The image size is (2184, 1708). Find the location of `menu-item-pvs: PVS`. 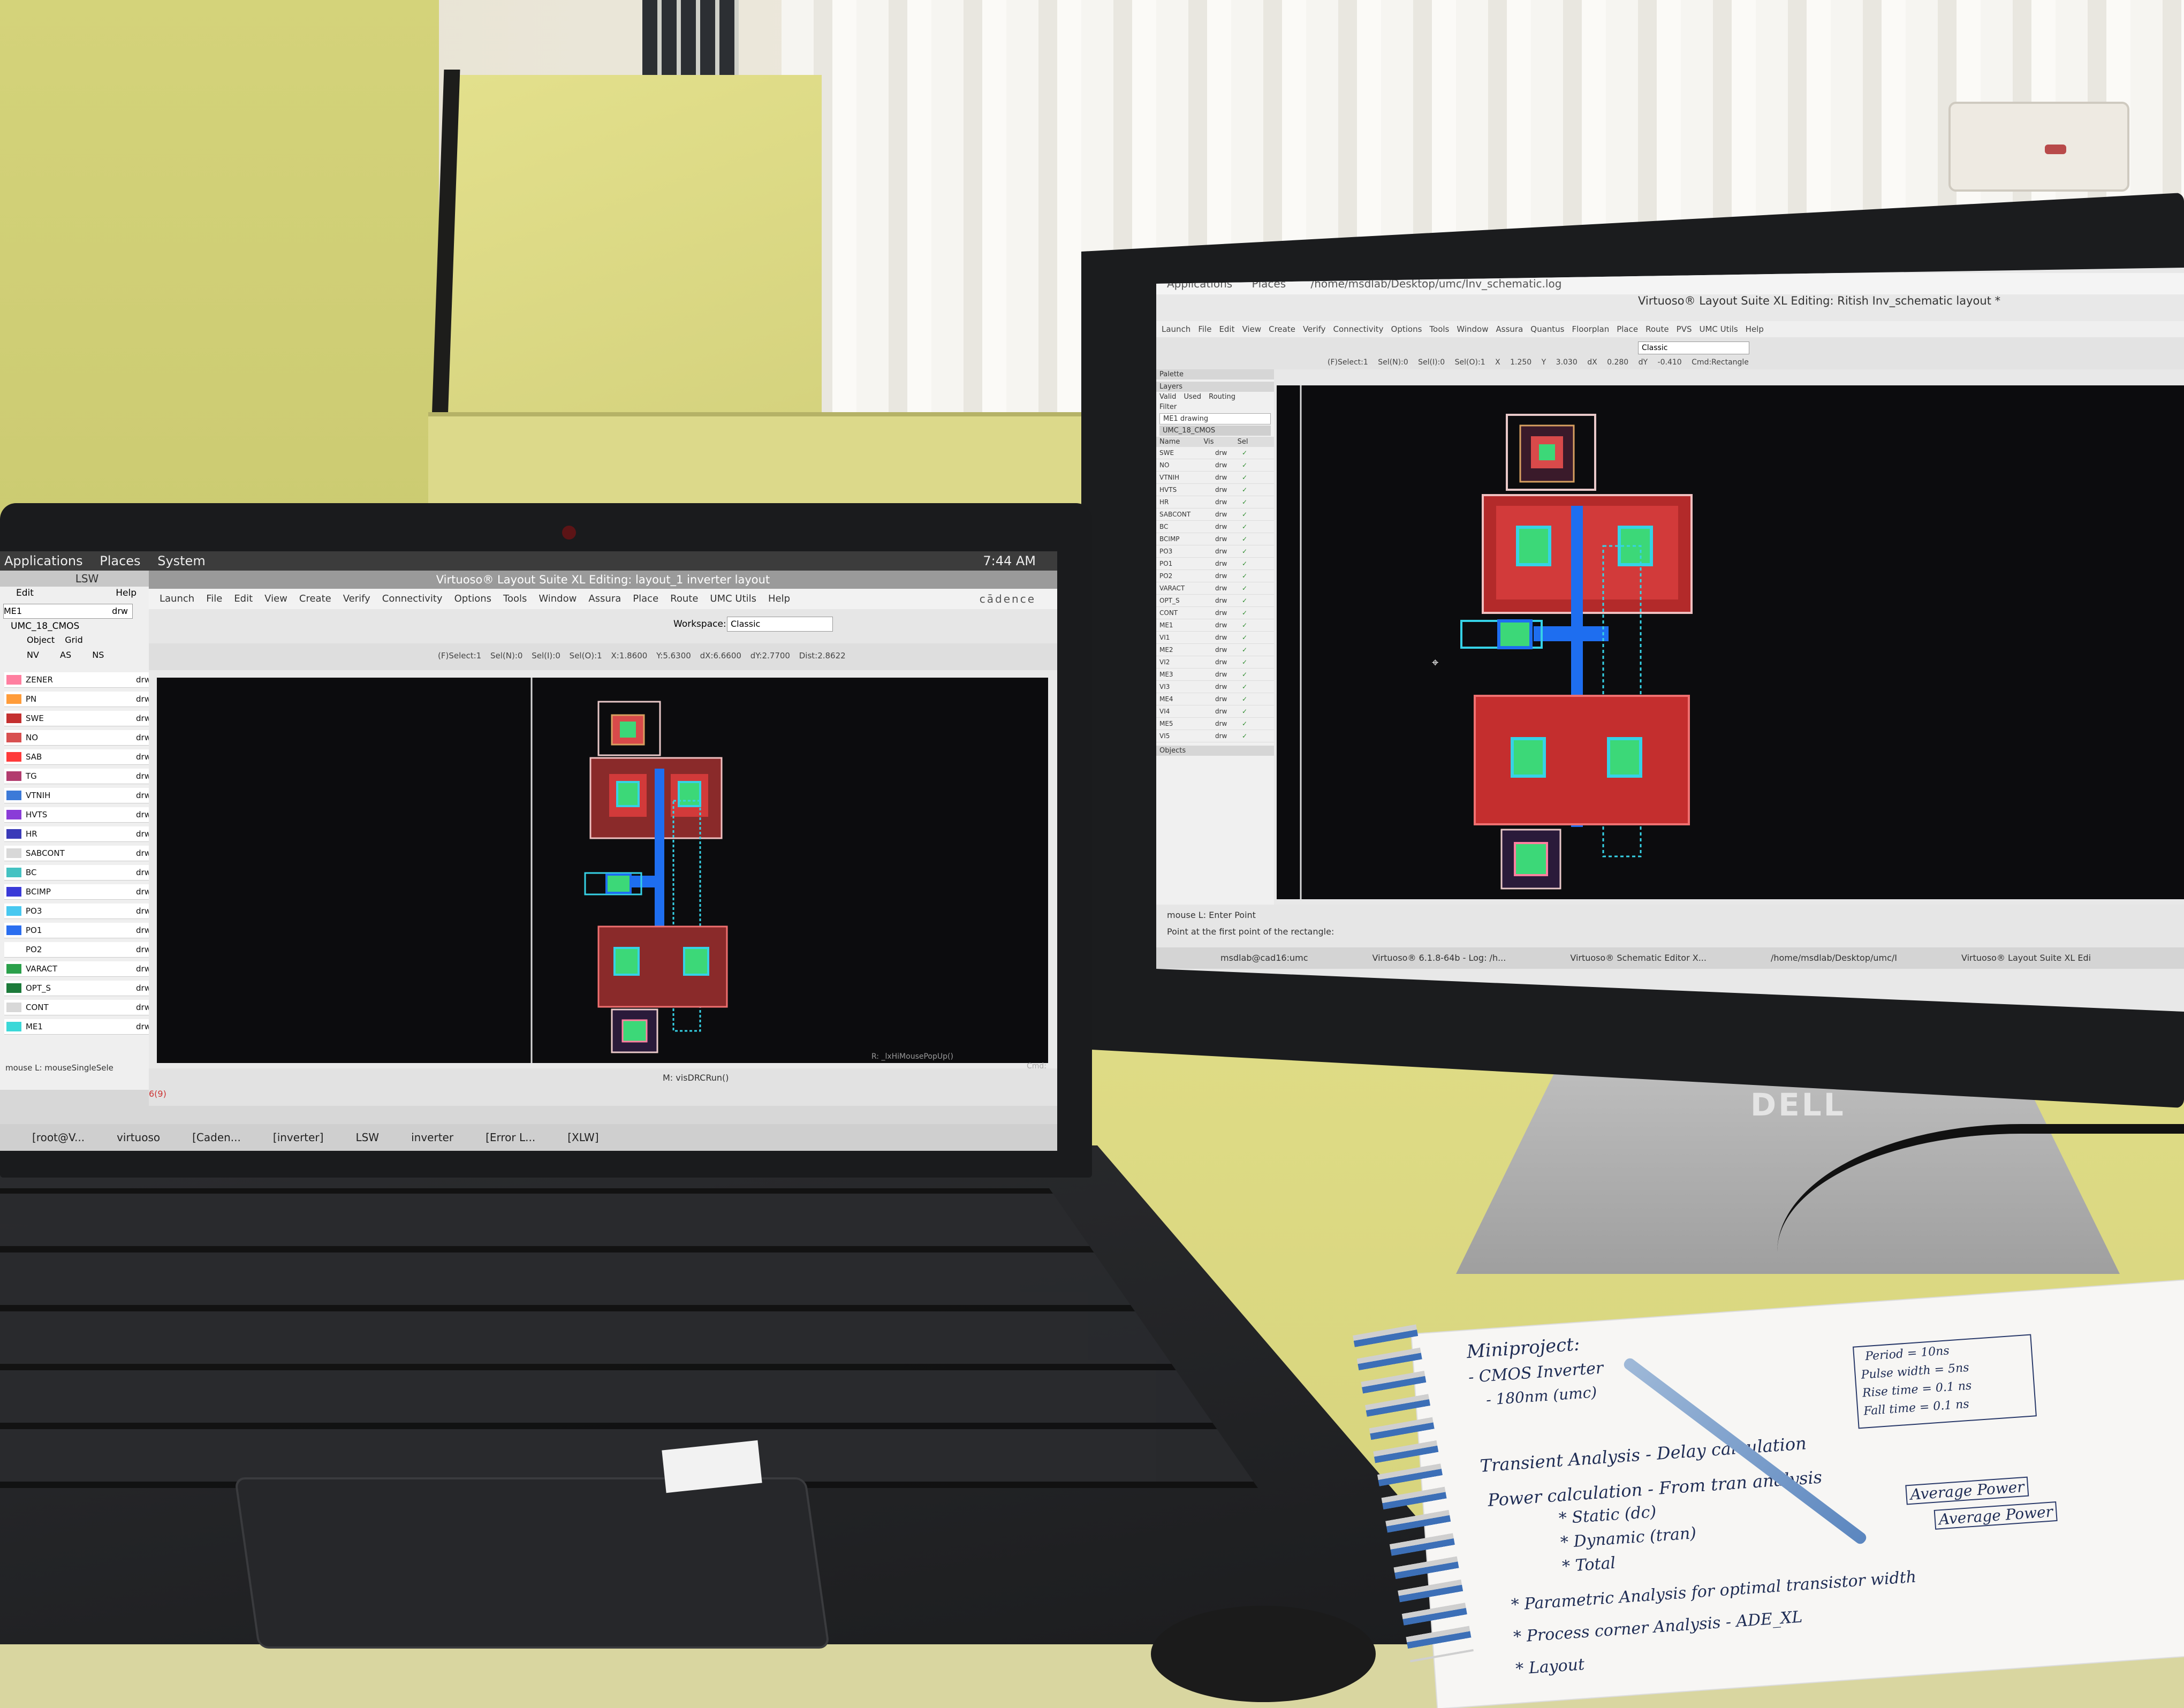

menu-item-pvs: PVS is located at coordinates (1684, 329).